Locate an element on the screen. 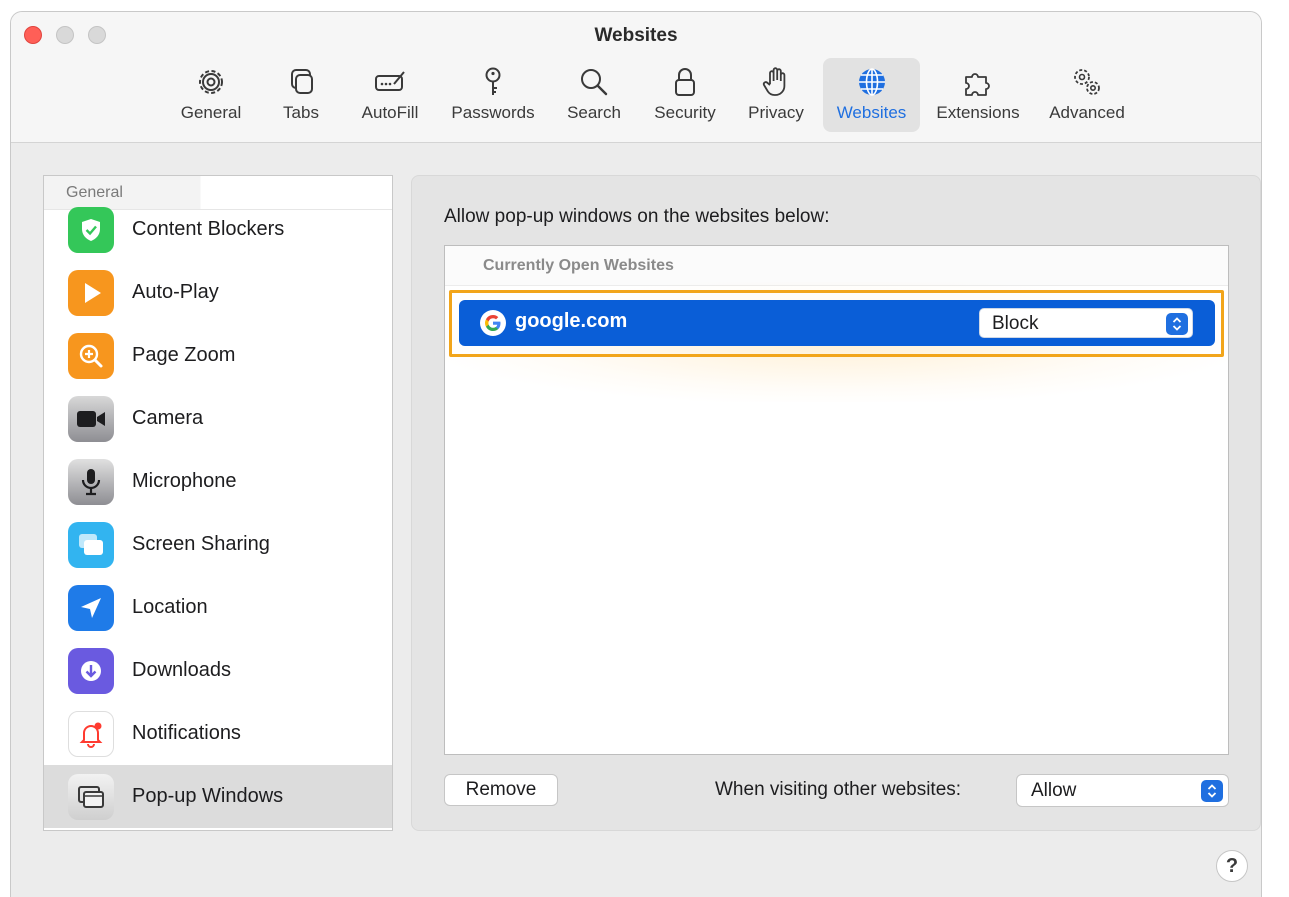  play-icon is located at coordinates (91, 292).